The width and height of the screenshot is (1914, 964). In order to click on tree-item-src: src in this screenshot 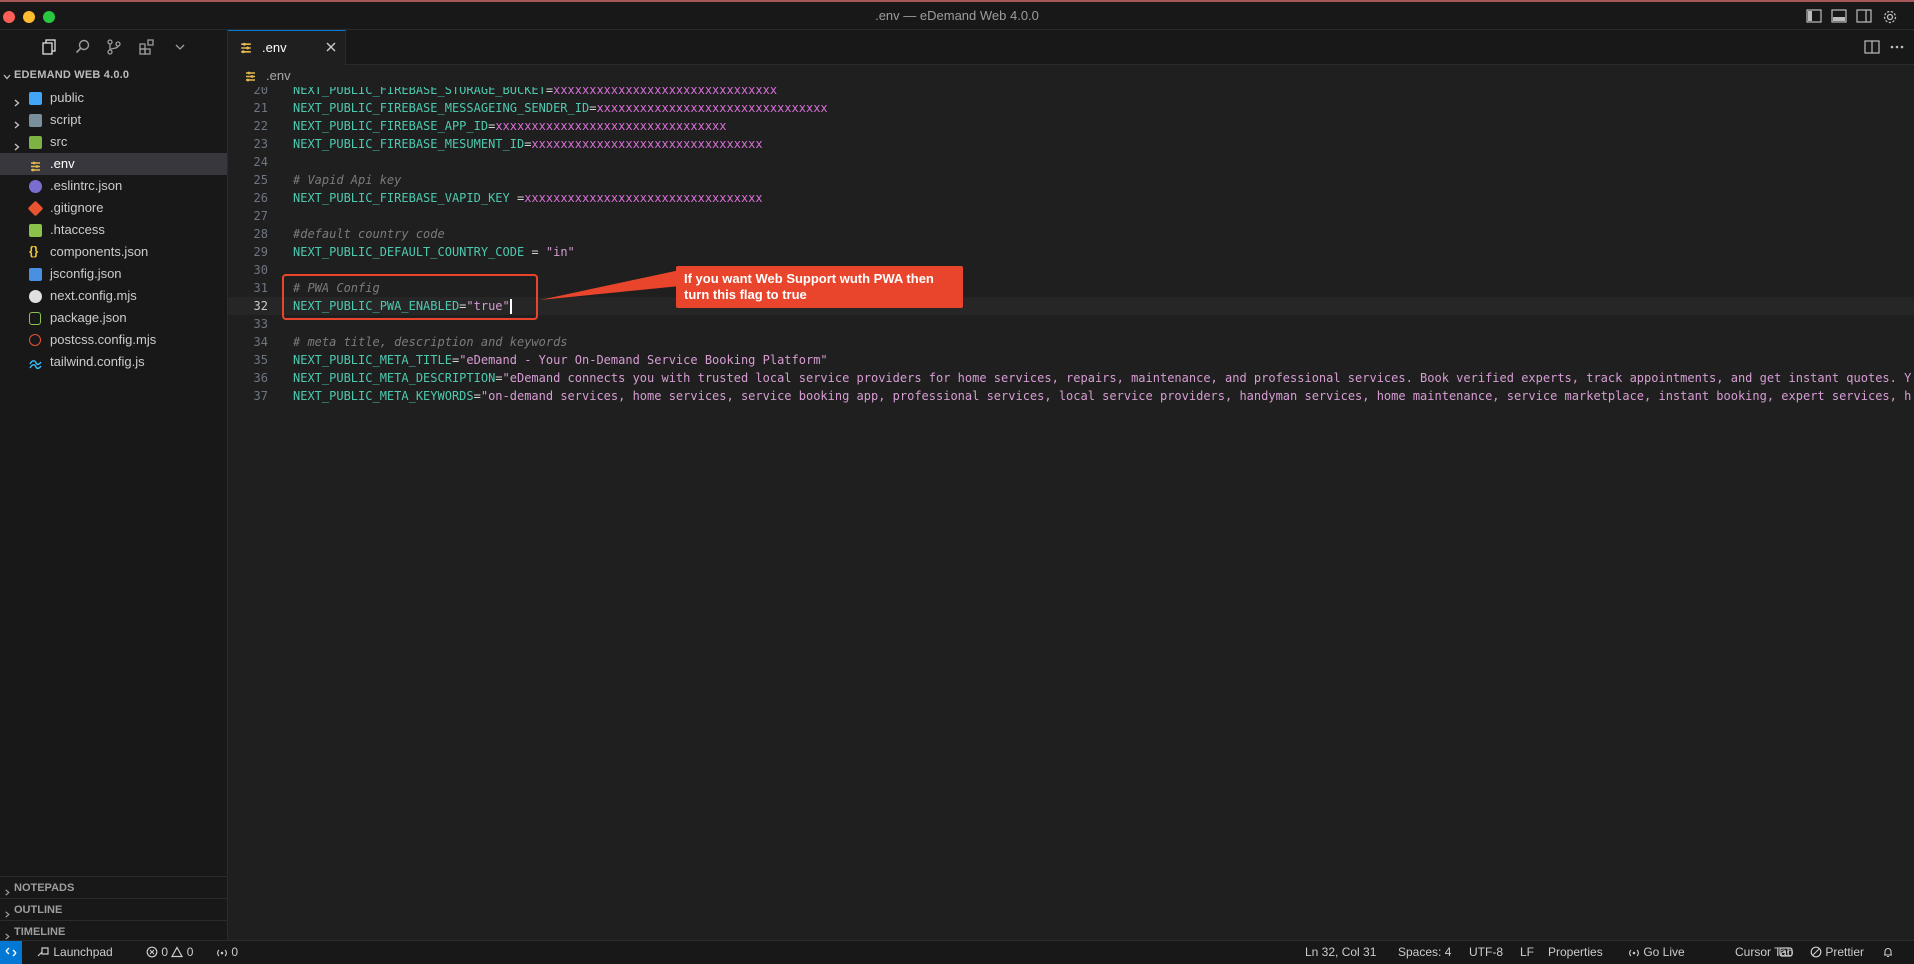, I will do `click(113, 142)`.